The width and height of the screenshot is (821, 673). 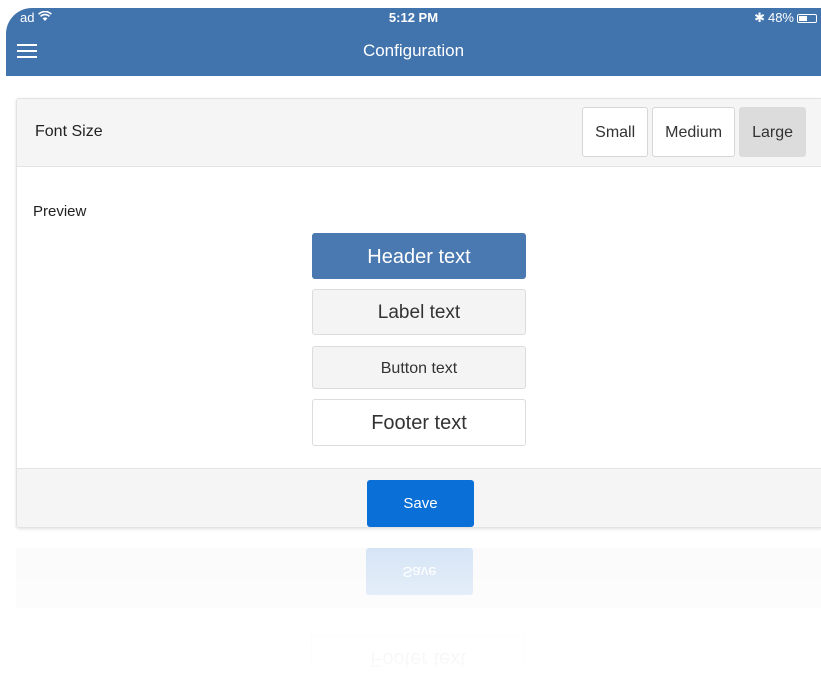 What do you see at coordinates (419, 256) in the screenshot?
I see `preview-header-text: Header text` at bounding box center [419, 256].